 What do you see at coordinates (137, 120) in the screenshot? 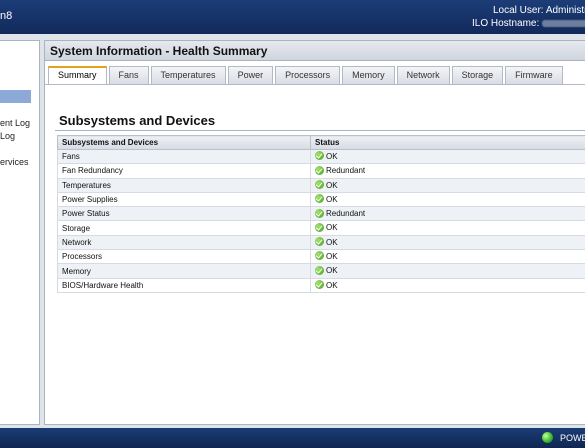
I see `section-title: Subsystems and Devices` at bounding box center [137, 120].